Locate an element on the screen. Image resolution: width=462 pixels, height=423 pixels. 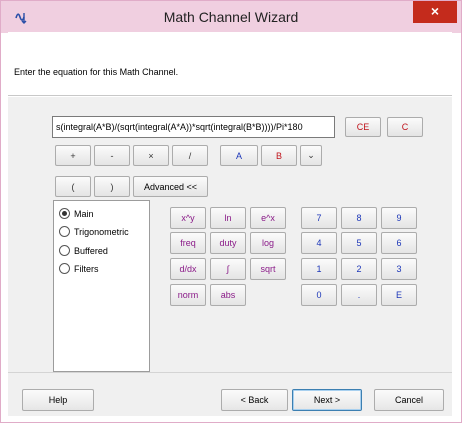
radio-buffered: Buffered is located at coordinates (83, 250).